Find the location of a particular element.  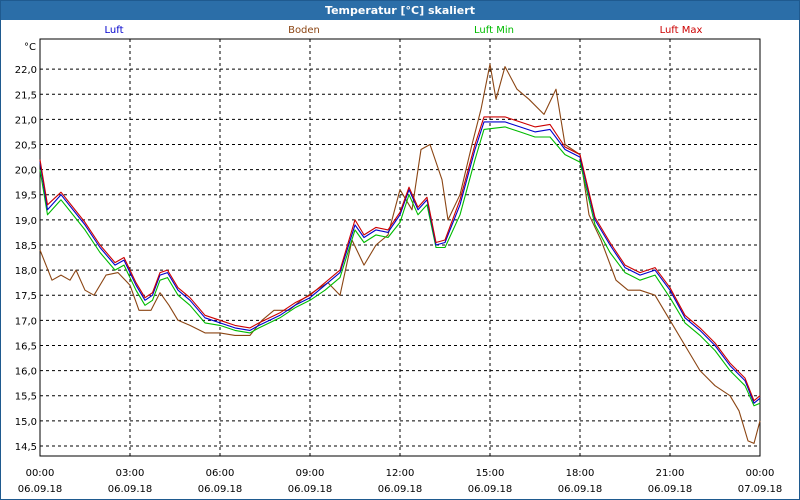

x-tick-time: 21:00 is located at coordinates (670, 473).